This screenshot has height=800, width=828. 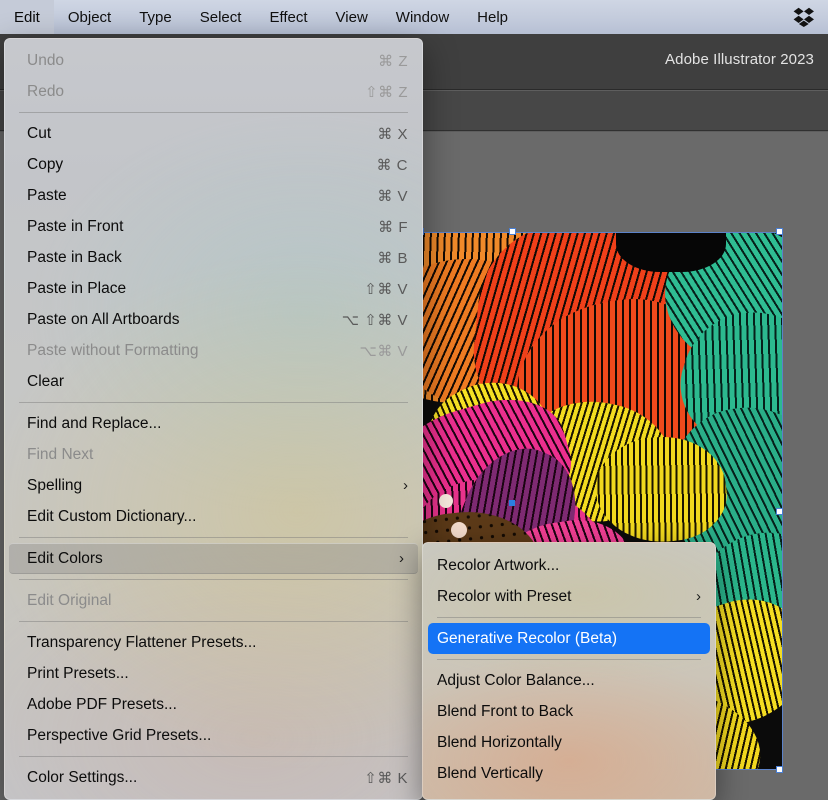 I want to click on menu-bar: Edit Object Type Select Effect View Window Help, so click(x=414, y=17).